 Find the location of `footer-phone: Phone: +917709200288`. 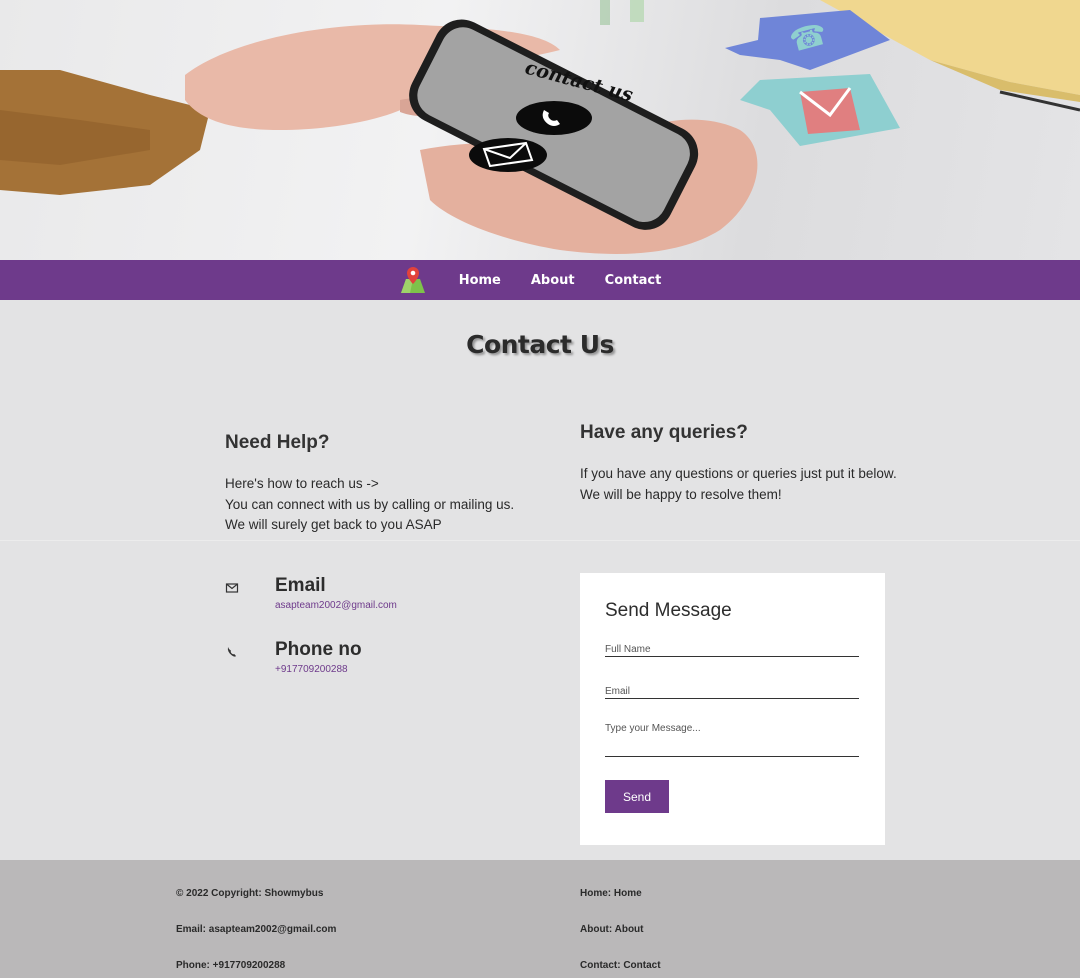

footer-phone: Phone: +917709200288 is located at coordinates (230, 965).